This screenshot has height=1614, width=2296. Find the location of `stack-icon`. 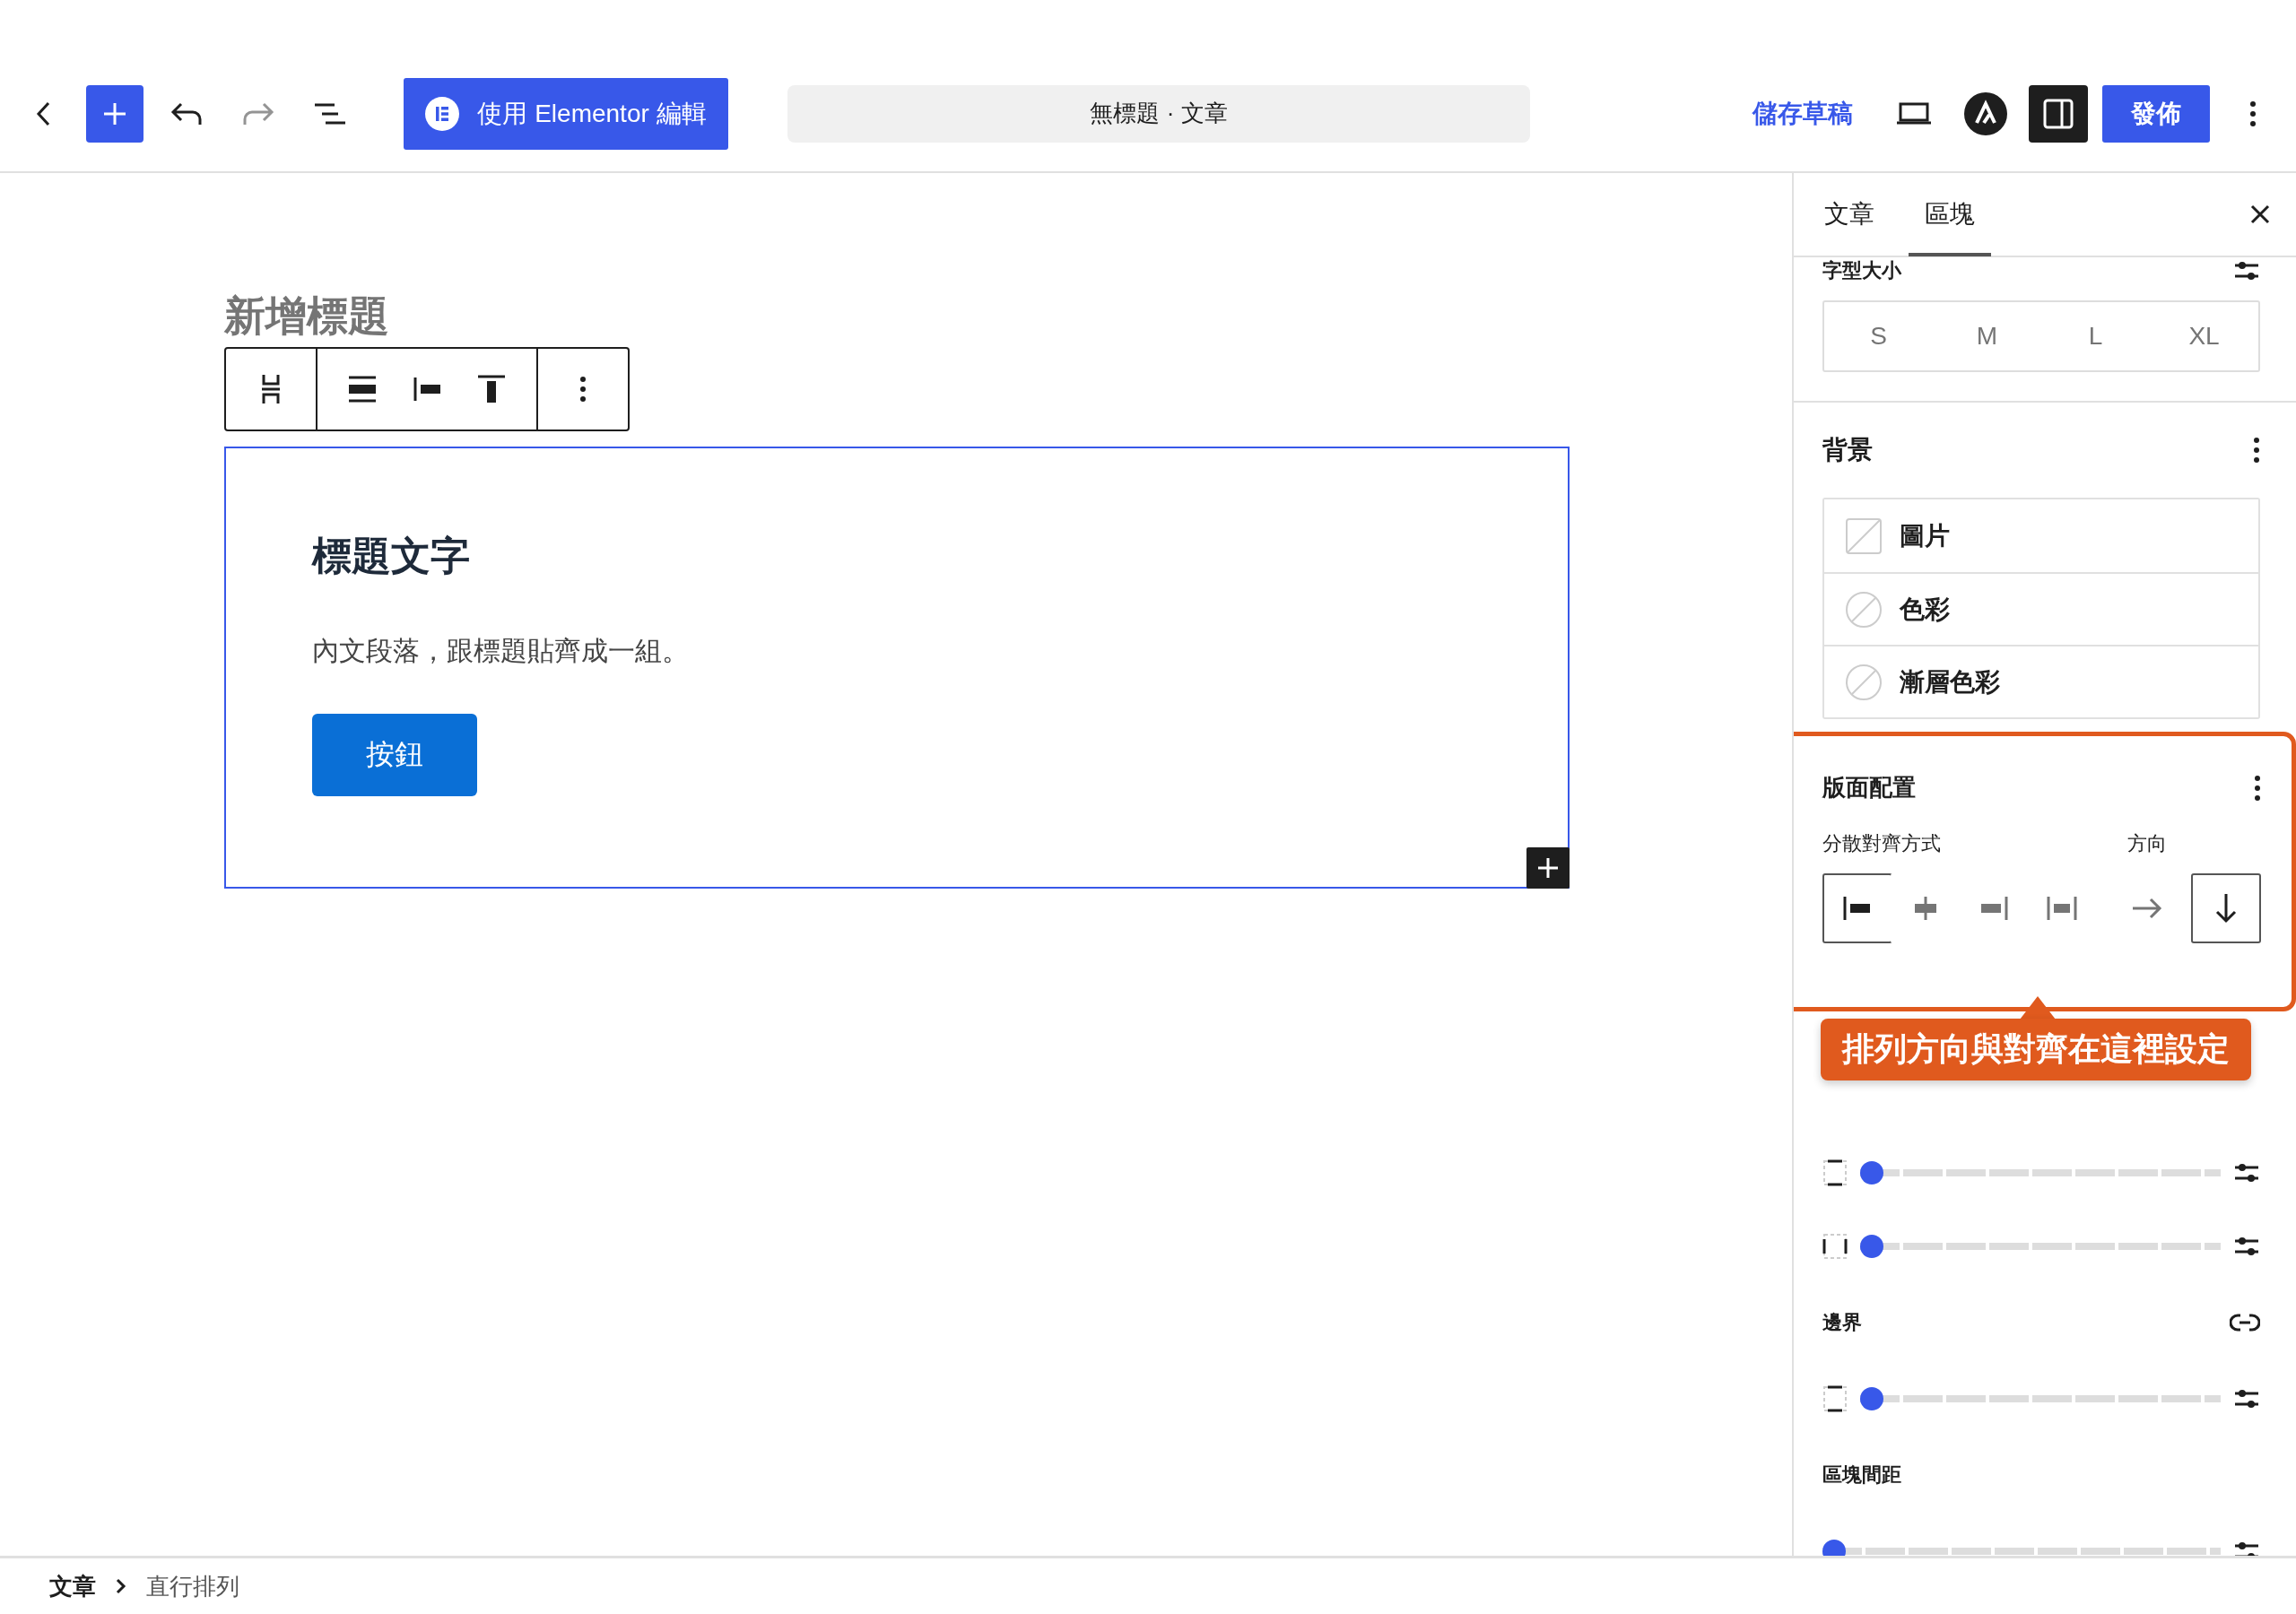

stack-icon is located at coordinates (271, 389).